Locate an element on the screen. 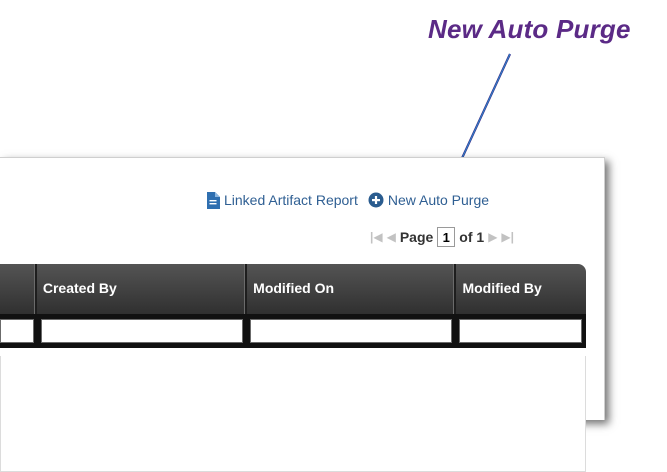 The image size is (667, 472). last-page-icon: ▶| is located at coordinates (507, 237).